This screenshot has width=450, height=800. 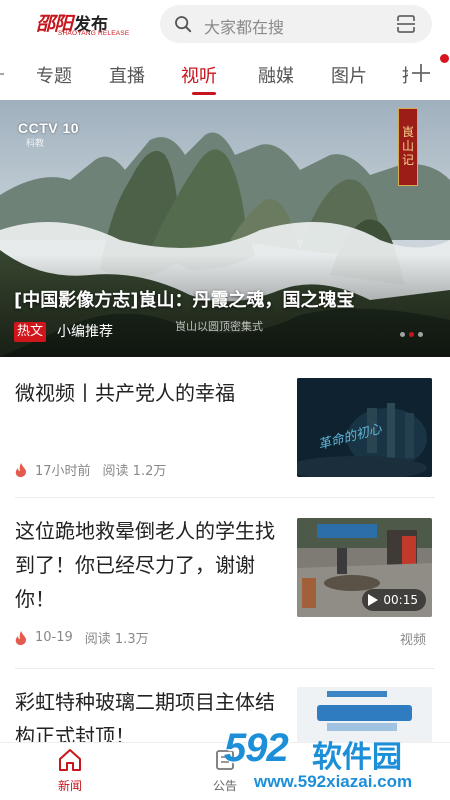 I want to click on tab-pictures: 图片, so click(x=349, y=75).